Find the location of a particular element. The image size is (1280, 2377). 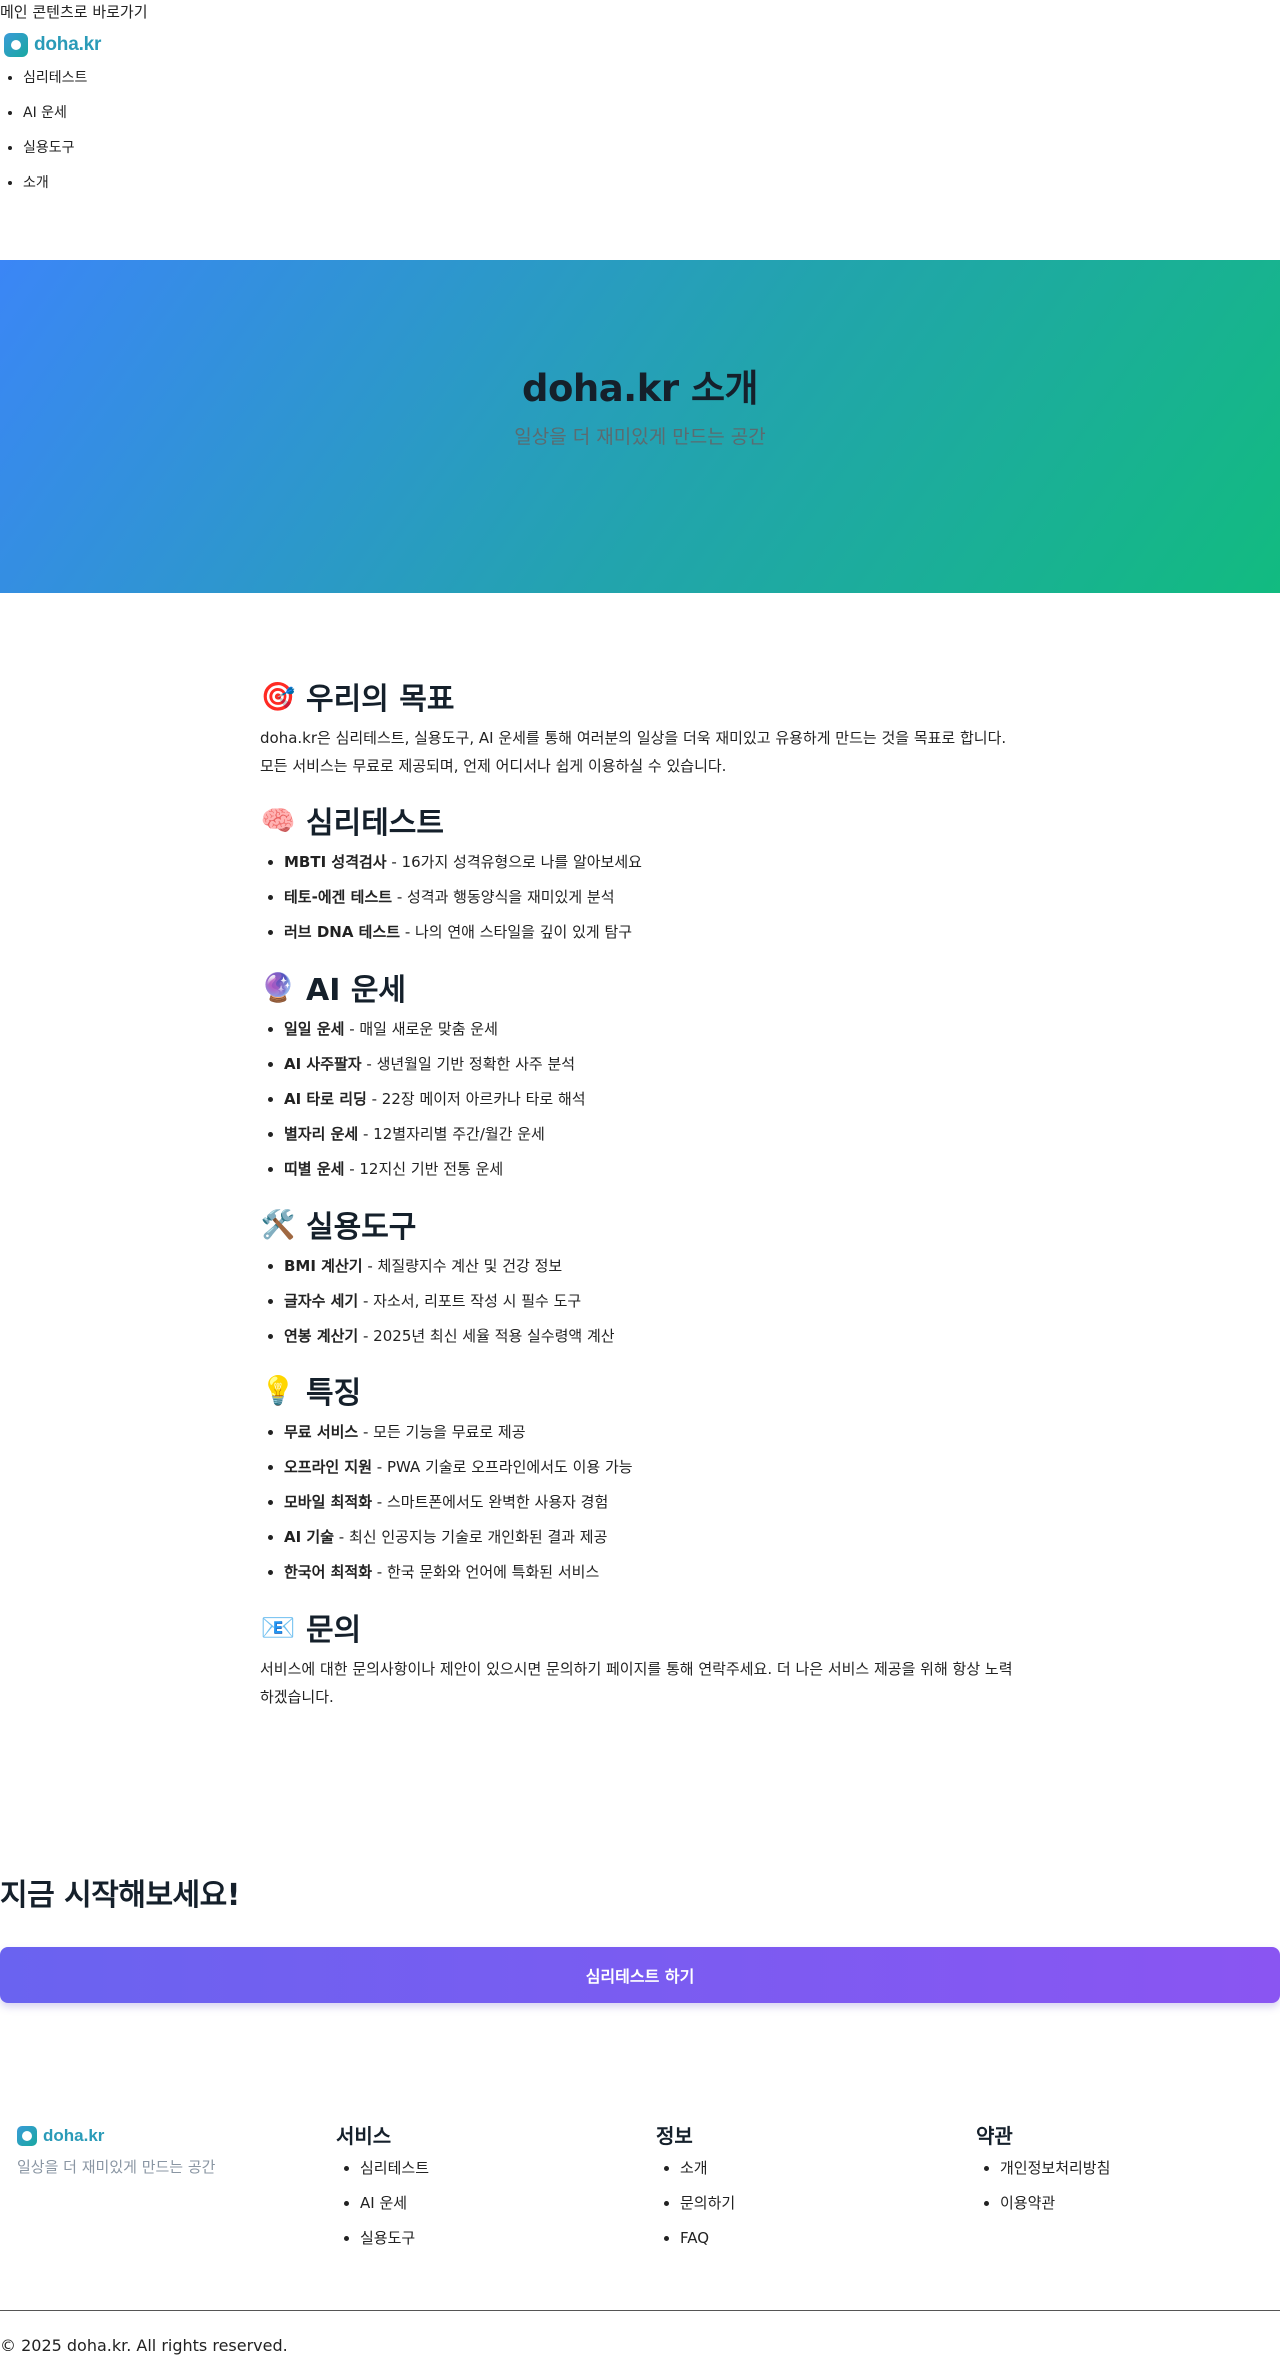

item-desc: - 모든 기능을 무료로 제공 is located at coordinates (442, 1432).